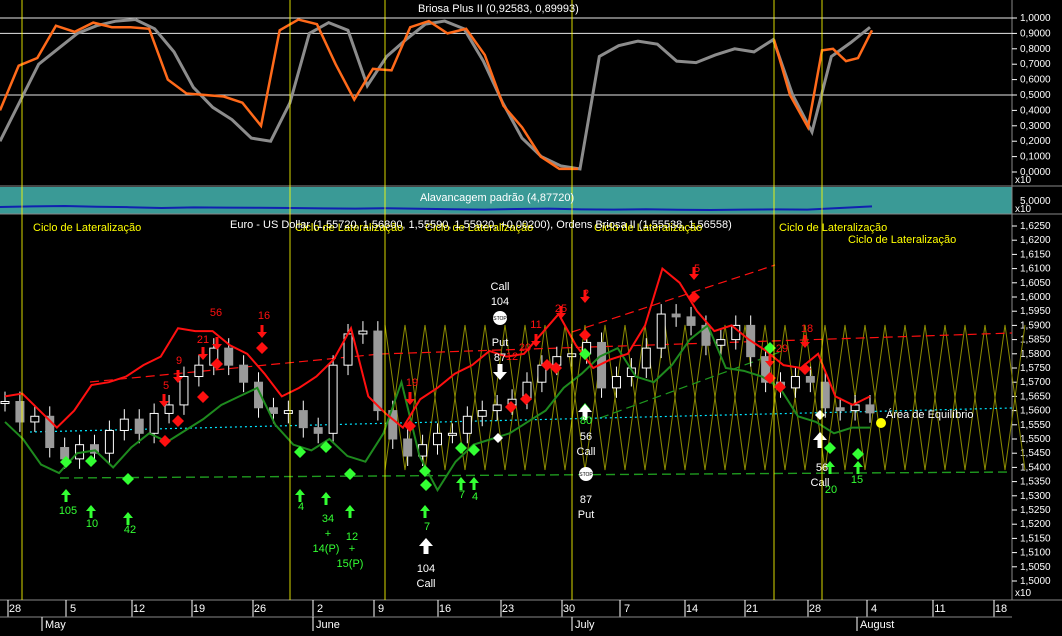 This screenshot has width=1062, height=636. I want to click on top-y-tick-label: 0,1000, so click(1035, 157).